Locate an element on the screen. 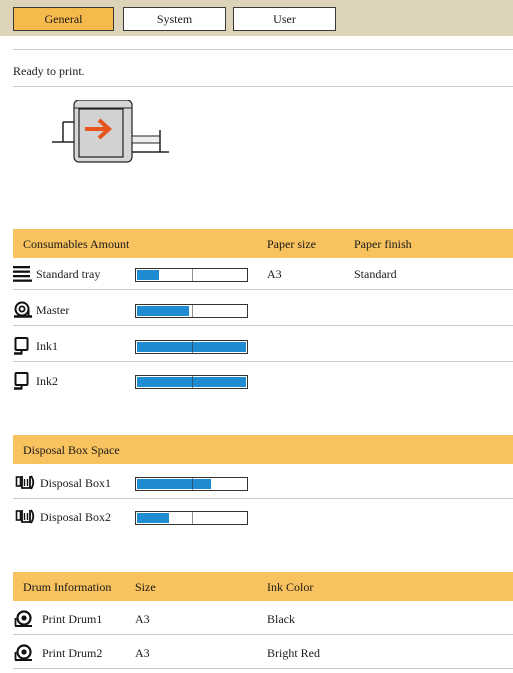  tab-system: System is located at coordinates (174, 19).